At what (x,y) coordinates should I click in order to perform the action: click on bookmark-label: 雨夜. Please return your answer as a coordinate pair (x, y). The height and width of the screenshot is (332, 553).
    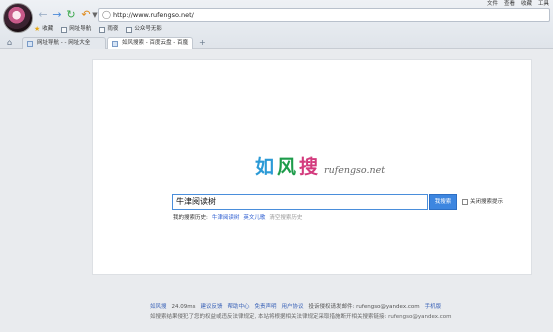
    Looking at the image, I should click on (113, 29).